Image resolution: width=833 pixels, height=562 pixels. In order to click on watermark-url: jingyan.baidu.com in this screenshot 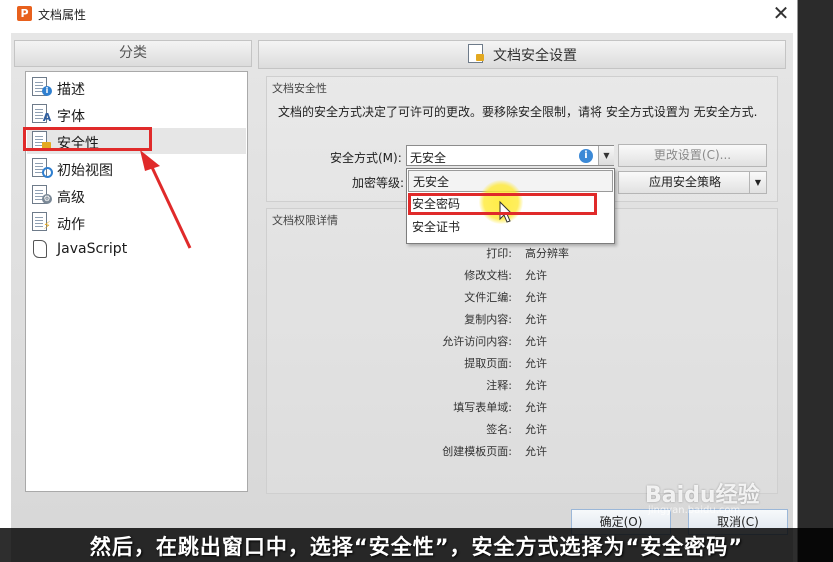, I will do `click(694, 510)`.